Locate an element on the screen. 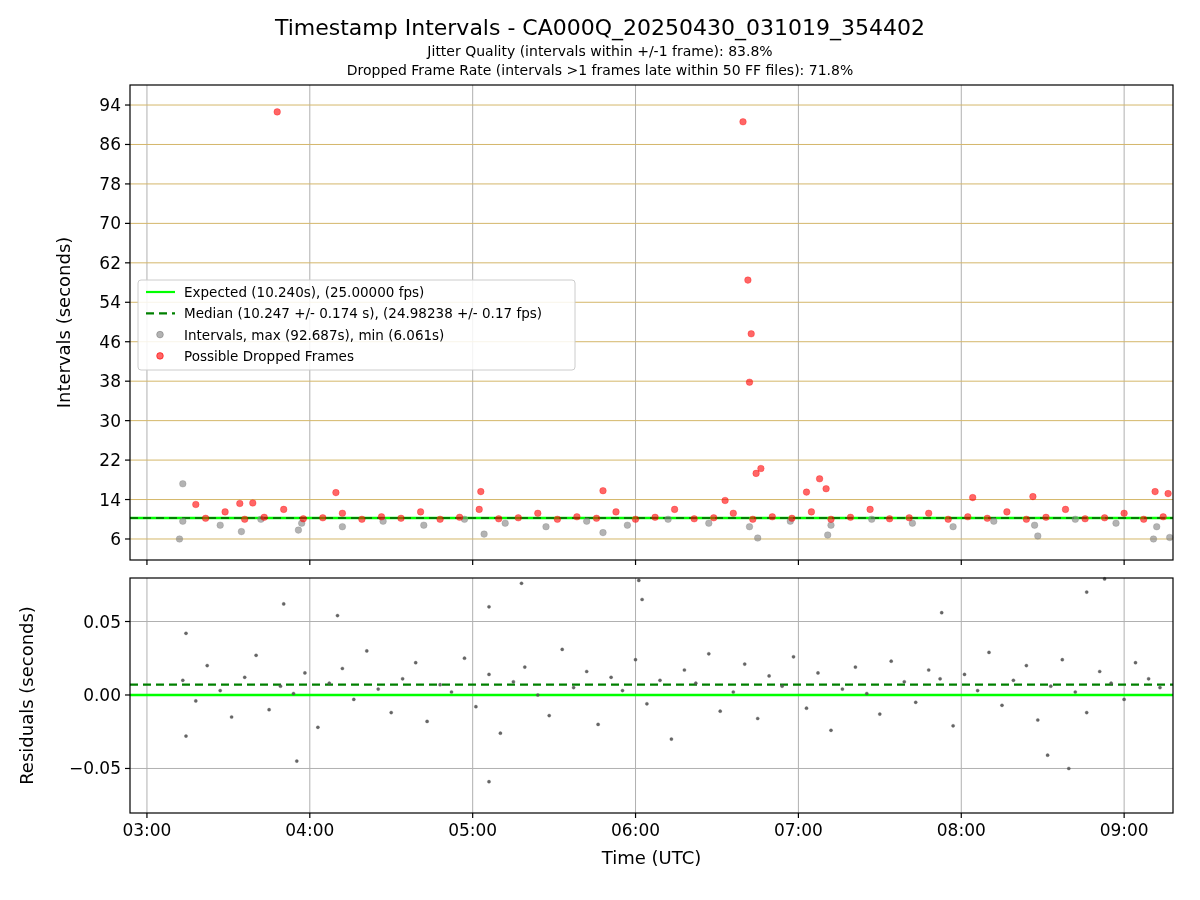 The height and width of the screenshot is (900, 1200). y-tick-label: 22 is located at coordinates (110, 460).